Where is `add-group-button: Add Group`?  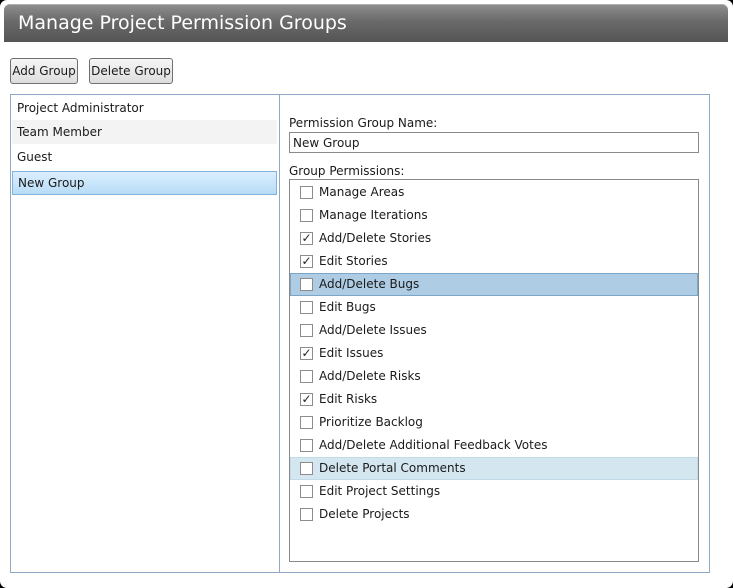
add-group-button: Add Group is located at coordinates (44, 71).